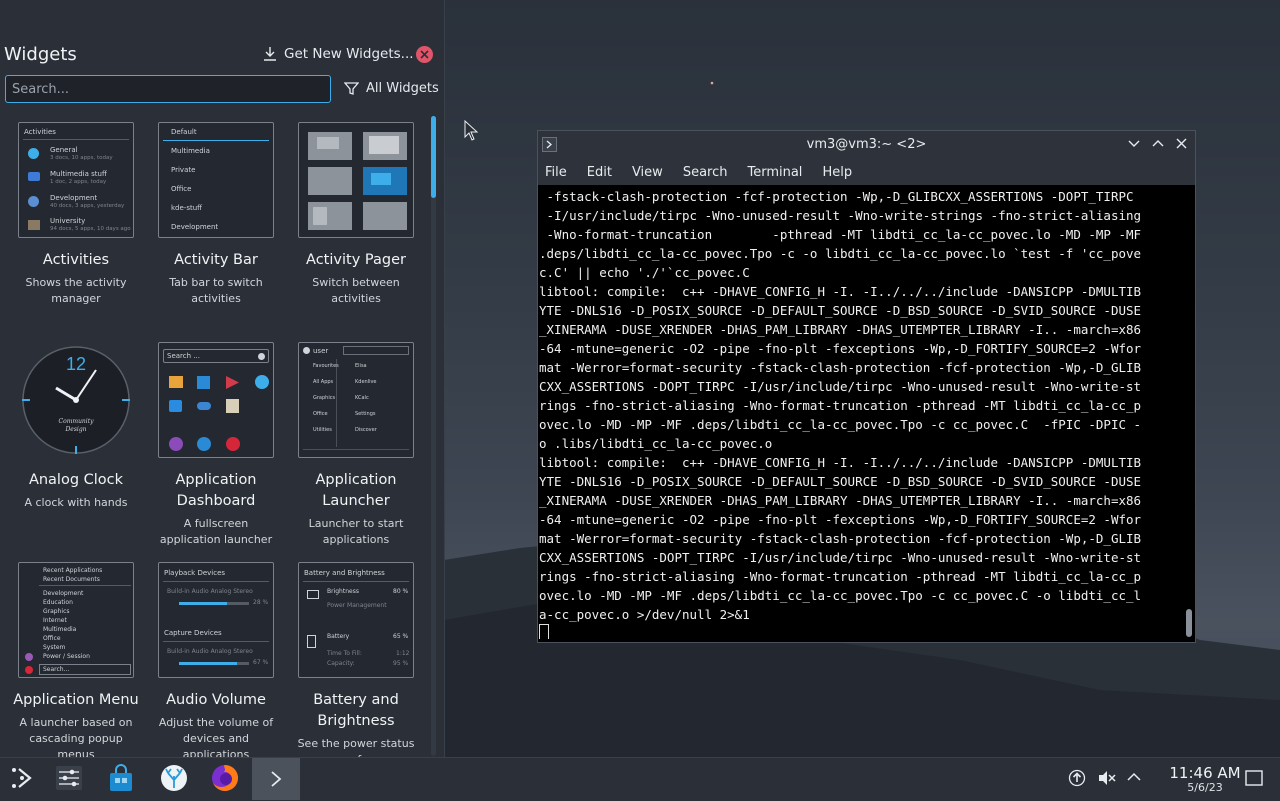 The height and width of the screenshot is (801, 1280). Describe the element at coordinates (599, 171) in the screenshot. I see `menu-edit: Edit` at that location.